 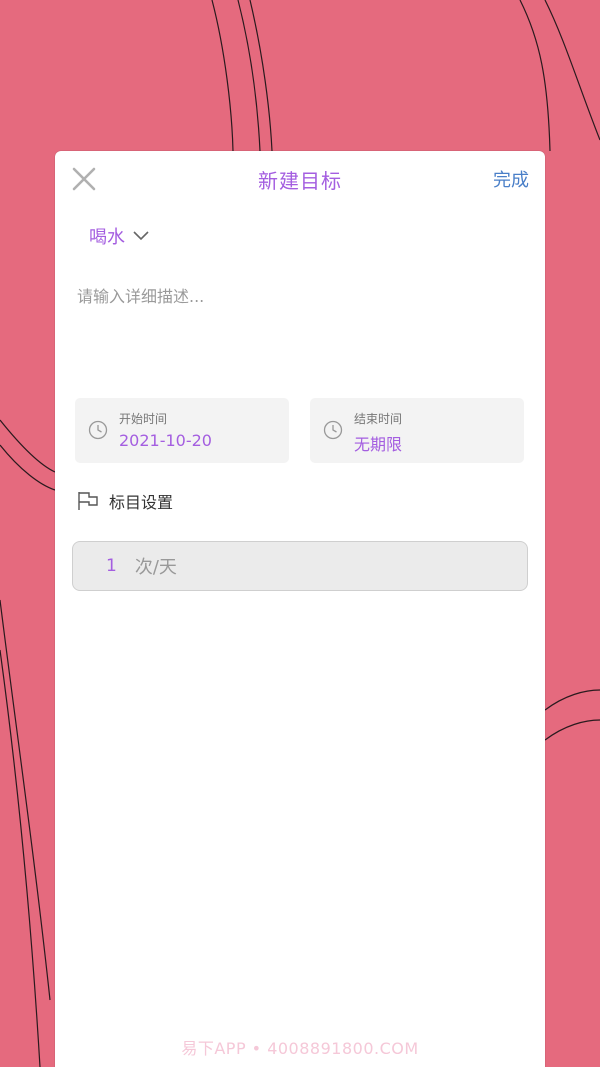 What do you see at coordinates (511, 179) in the screenshot?
I see `done-button: 完成` at bounding box center [511, 179].